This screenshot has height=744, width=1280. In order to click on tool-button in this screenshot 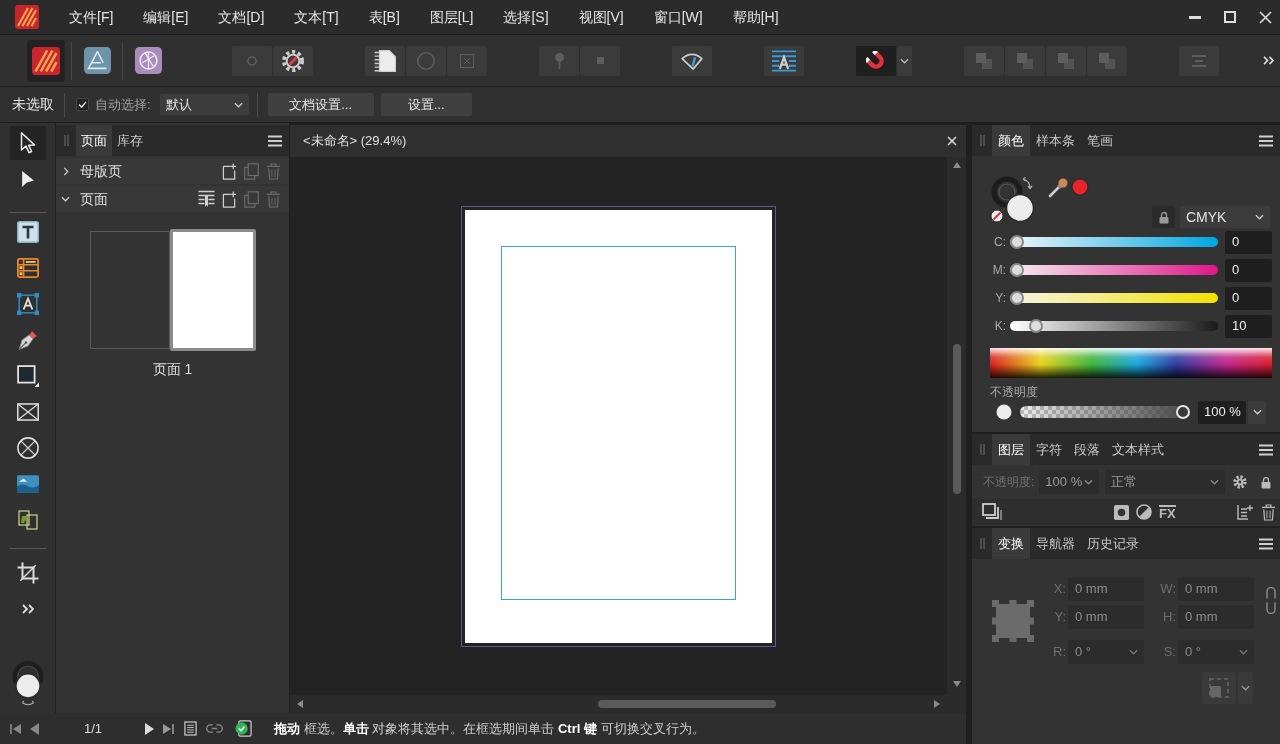, I will do `click(27, 143)`.